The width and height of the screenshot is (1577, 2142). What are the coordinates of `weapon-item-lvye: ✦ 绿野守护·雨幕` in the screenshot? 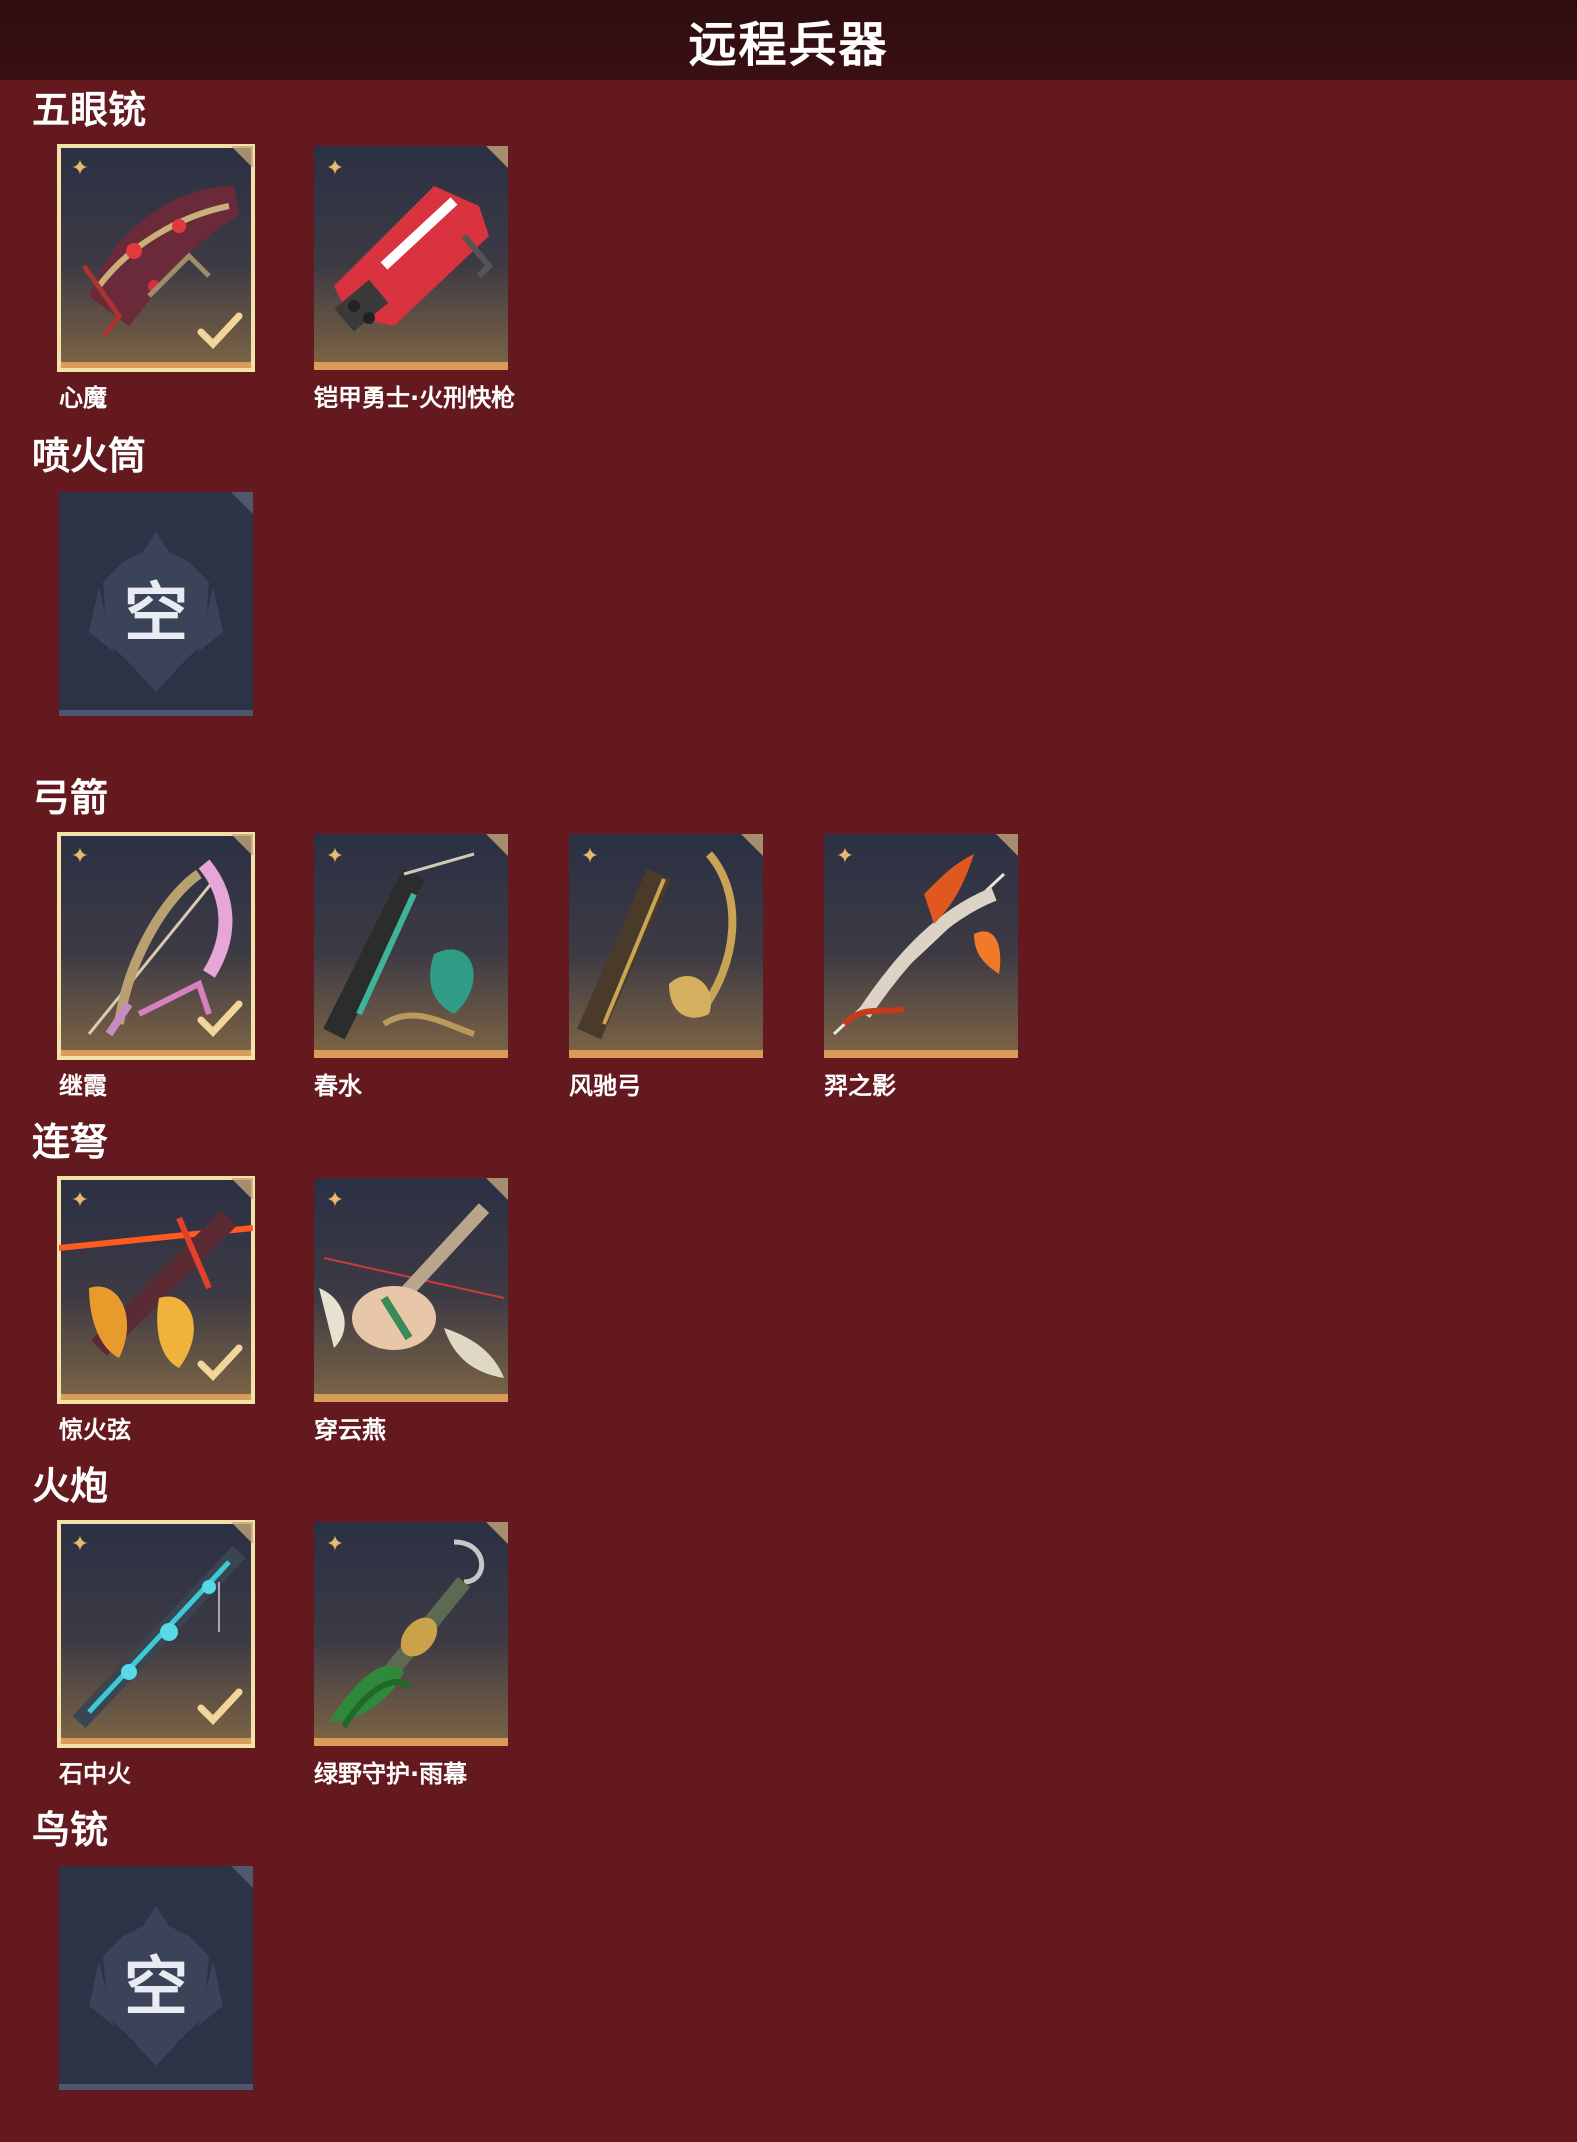 It's located at (411, 1655).